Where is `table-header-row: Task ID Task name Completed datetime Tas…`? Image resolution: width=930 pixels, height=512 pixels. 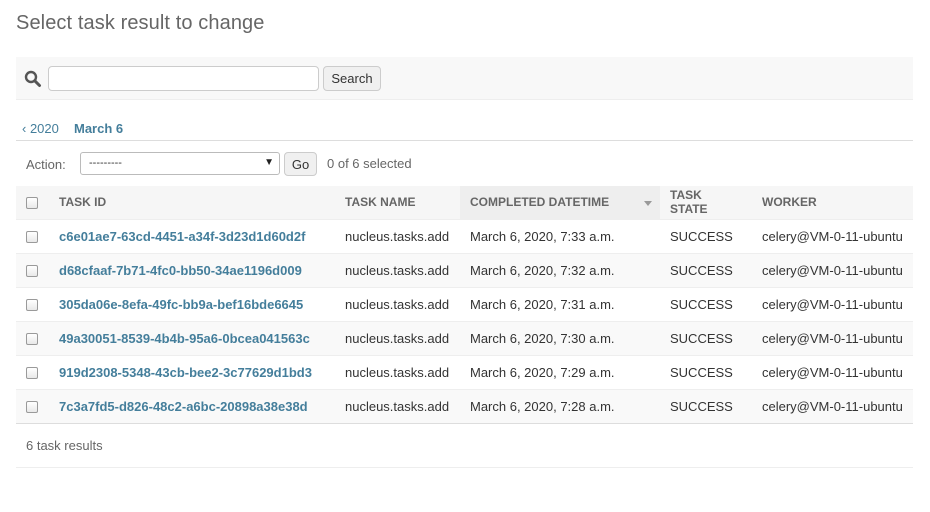
table-header-row: Task ID Task name Completed datetime Tas… is located at coordinates (464, 203).